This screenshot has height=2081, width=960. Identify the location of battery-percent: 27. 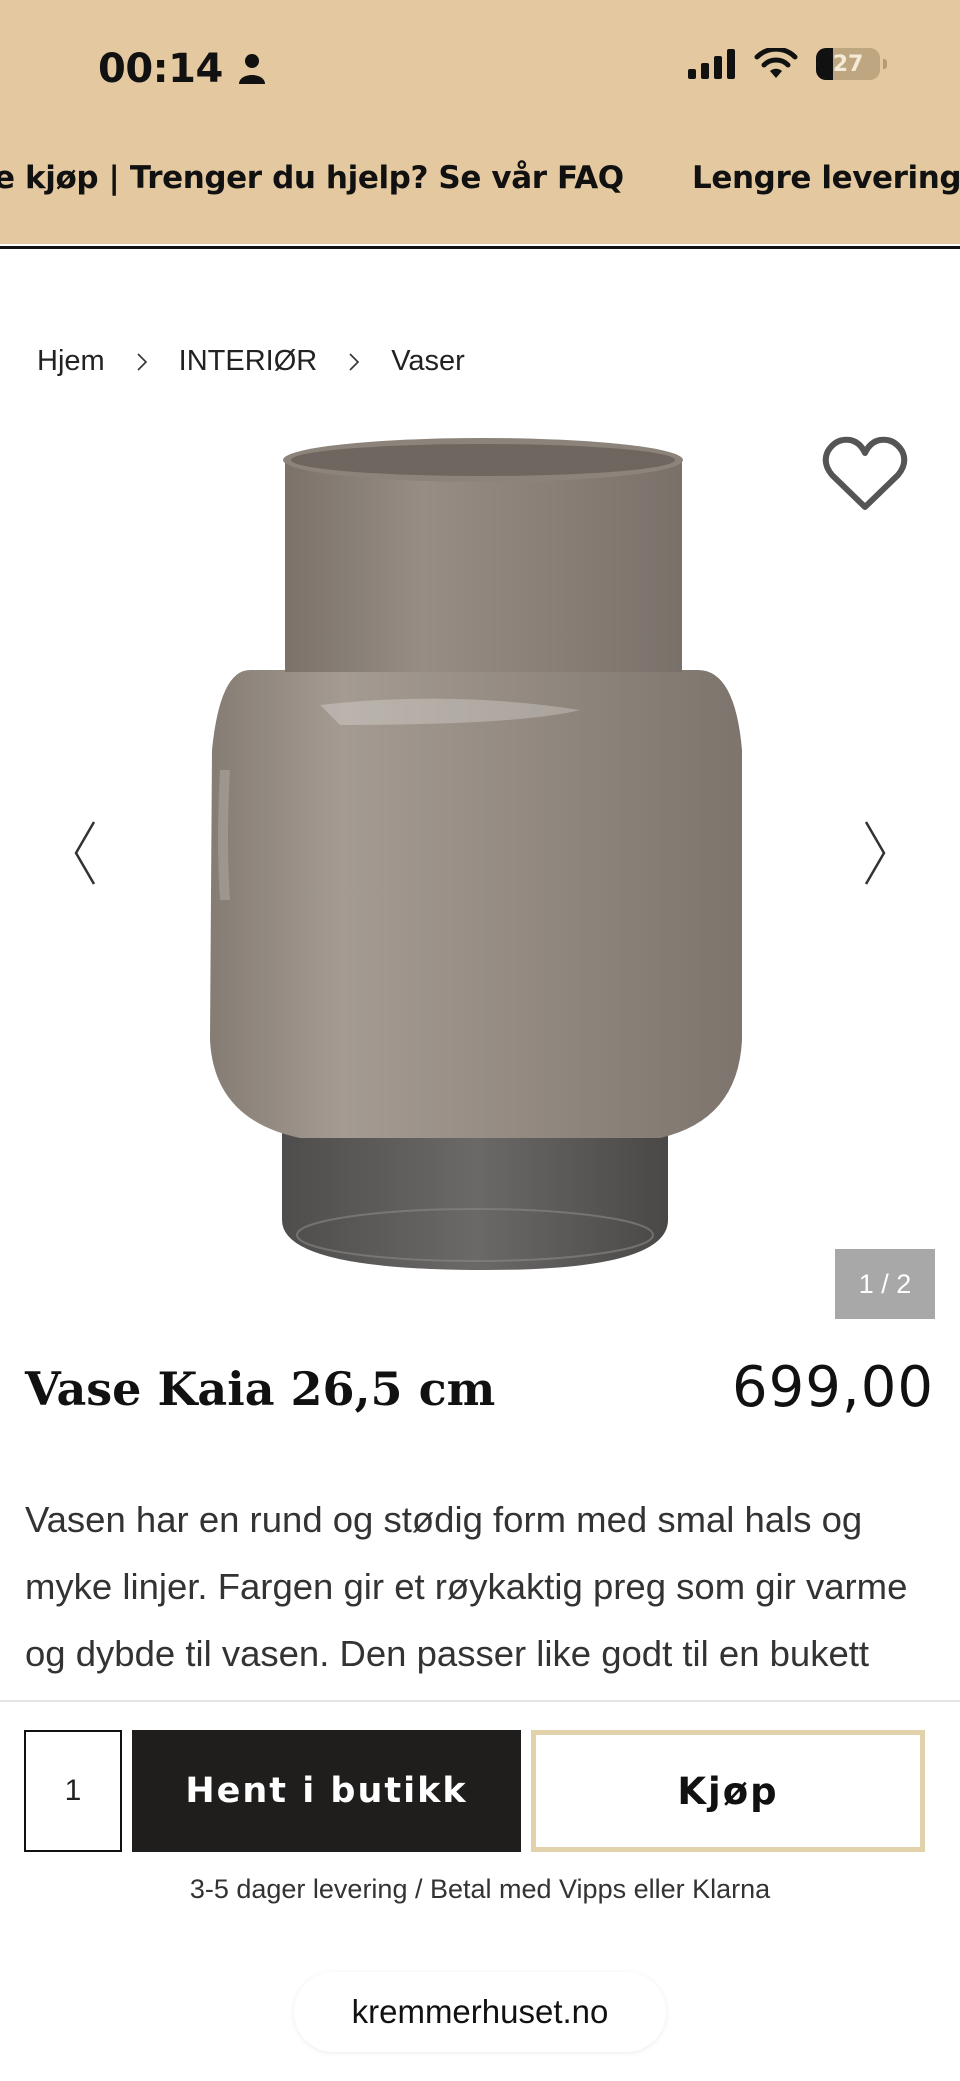
(848, 64).